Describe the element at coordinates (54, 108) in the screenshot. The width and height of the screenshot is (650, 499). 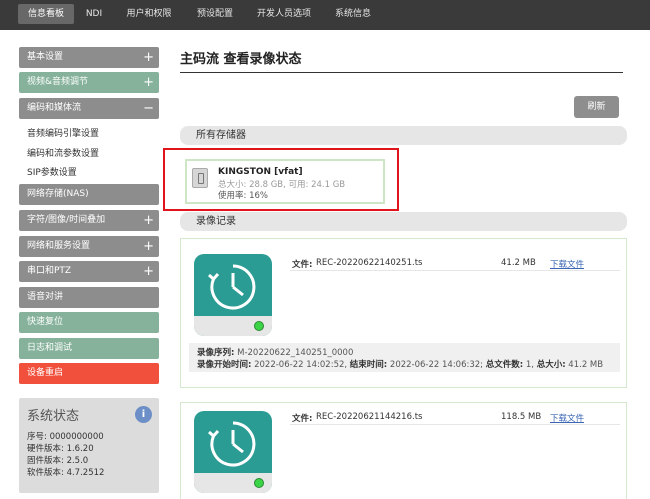
I see `sidebar-item-label: 编码和媒体流` at that location.